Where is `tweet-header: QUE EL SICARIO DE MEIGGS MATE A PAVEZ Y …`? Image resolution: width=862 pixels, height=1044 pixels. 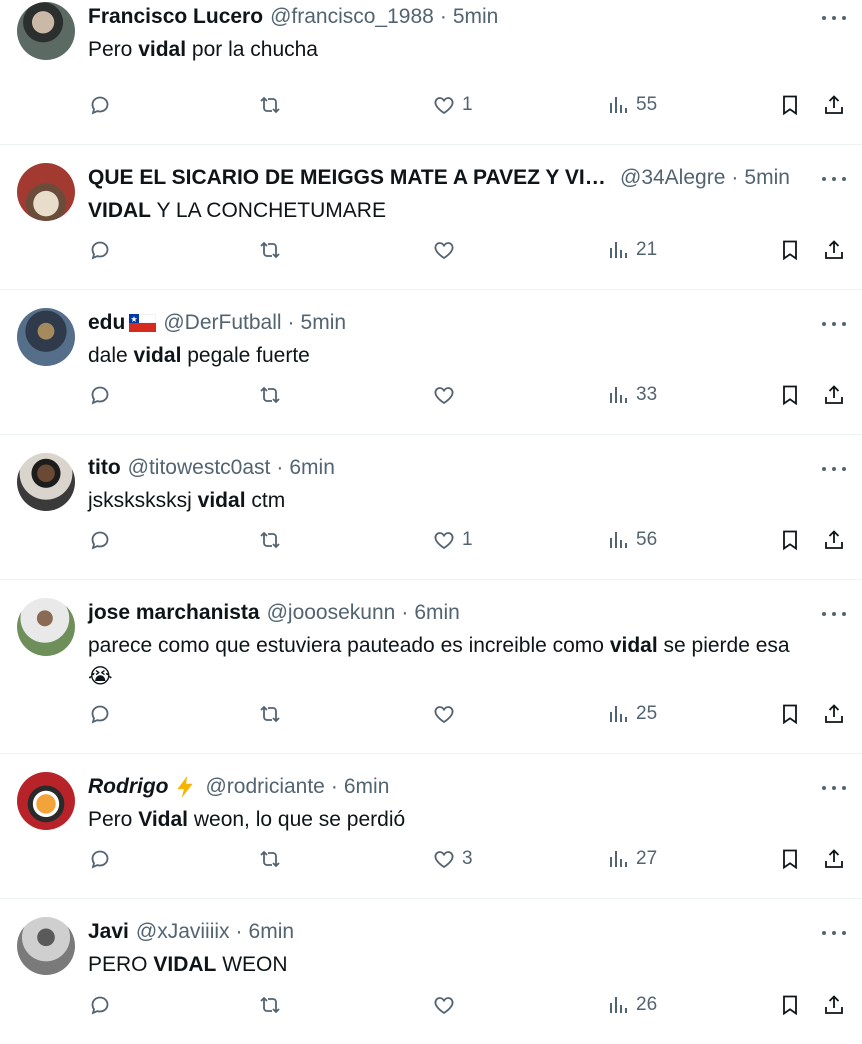 tweet-header: QUE EL SICARIO DE MEIGGS MATE A PAVEZ Y … is located at coordinates (445, 178).